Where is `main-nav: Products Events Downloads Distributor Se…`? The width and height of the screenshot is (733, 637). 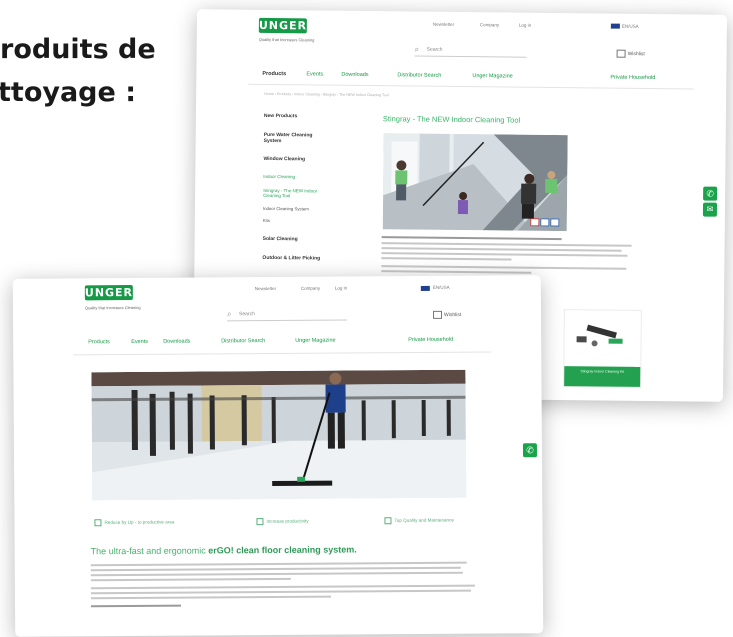
main-nav: Products Events Downloads Distributor Se… is located at coordinates (462, 45).